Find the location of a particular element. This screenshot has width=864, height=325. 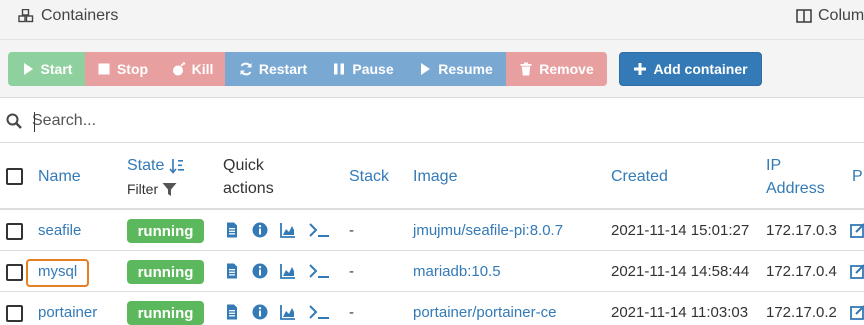

trash-icon is located at coordinates (526, 69).